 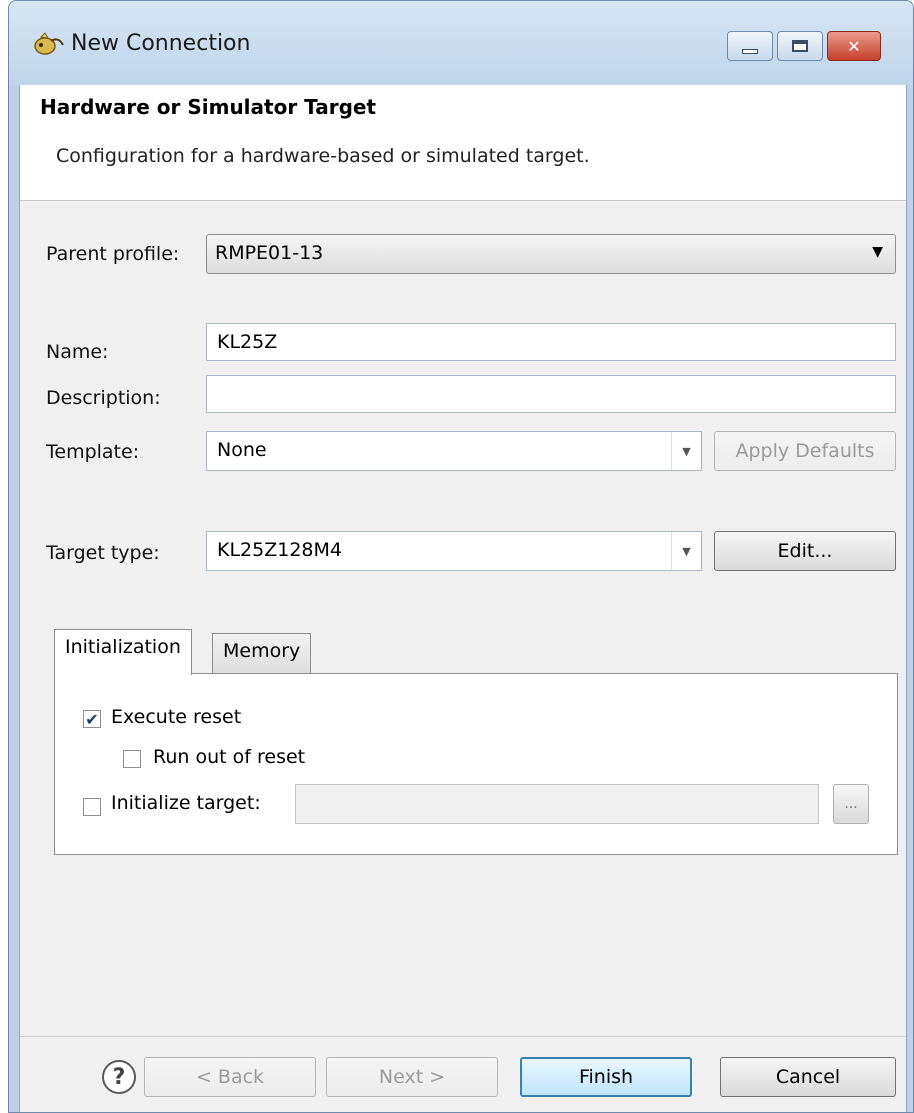 I want to click on back-button-label: < Back, so click(x=230, y=1077).